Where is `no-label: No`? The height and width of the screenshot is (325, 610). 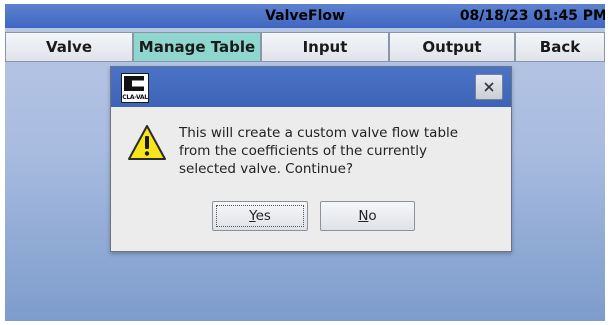 no-label: No is located at coordinates (367, 216).